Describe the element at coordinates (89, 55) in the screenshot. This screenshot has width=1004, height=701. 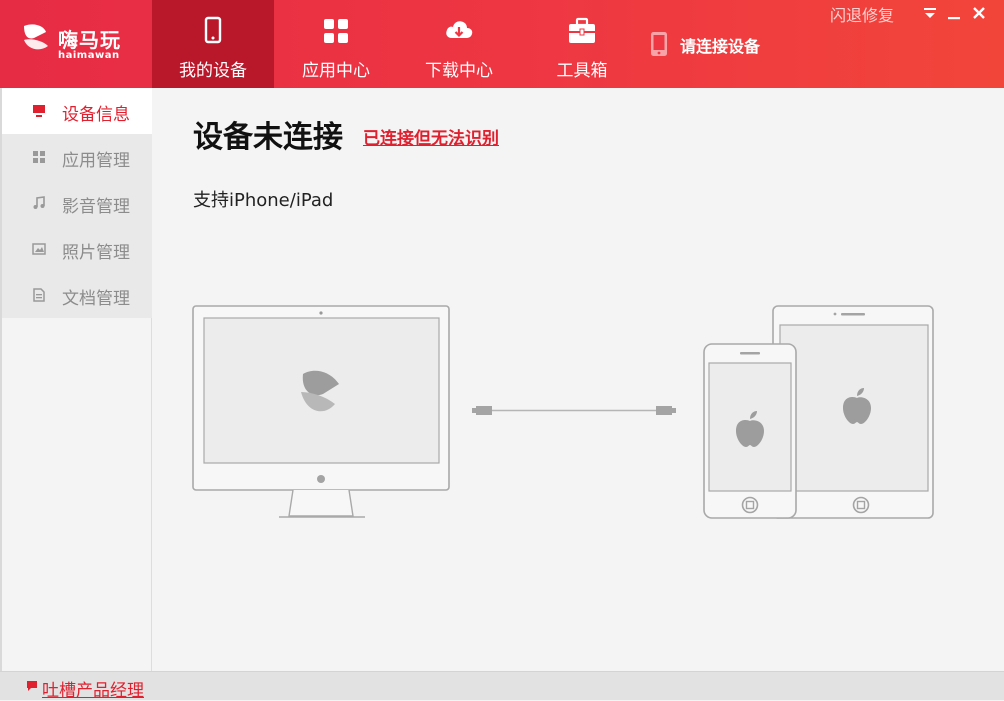
I see `logo-subtext: haimawan` at that location.